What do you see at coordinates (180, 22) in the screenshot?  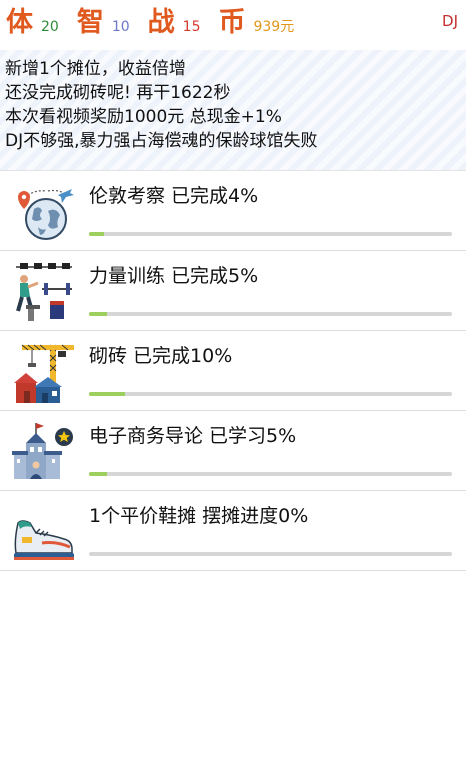 I see `stat-combat: 战 15` at bounding box center [180, 22].